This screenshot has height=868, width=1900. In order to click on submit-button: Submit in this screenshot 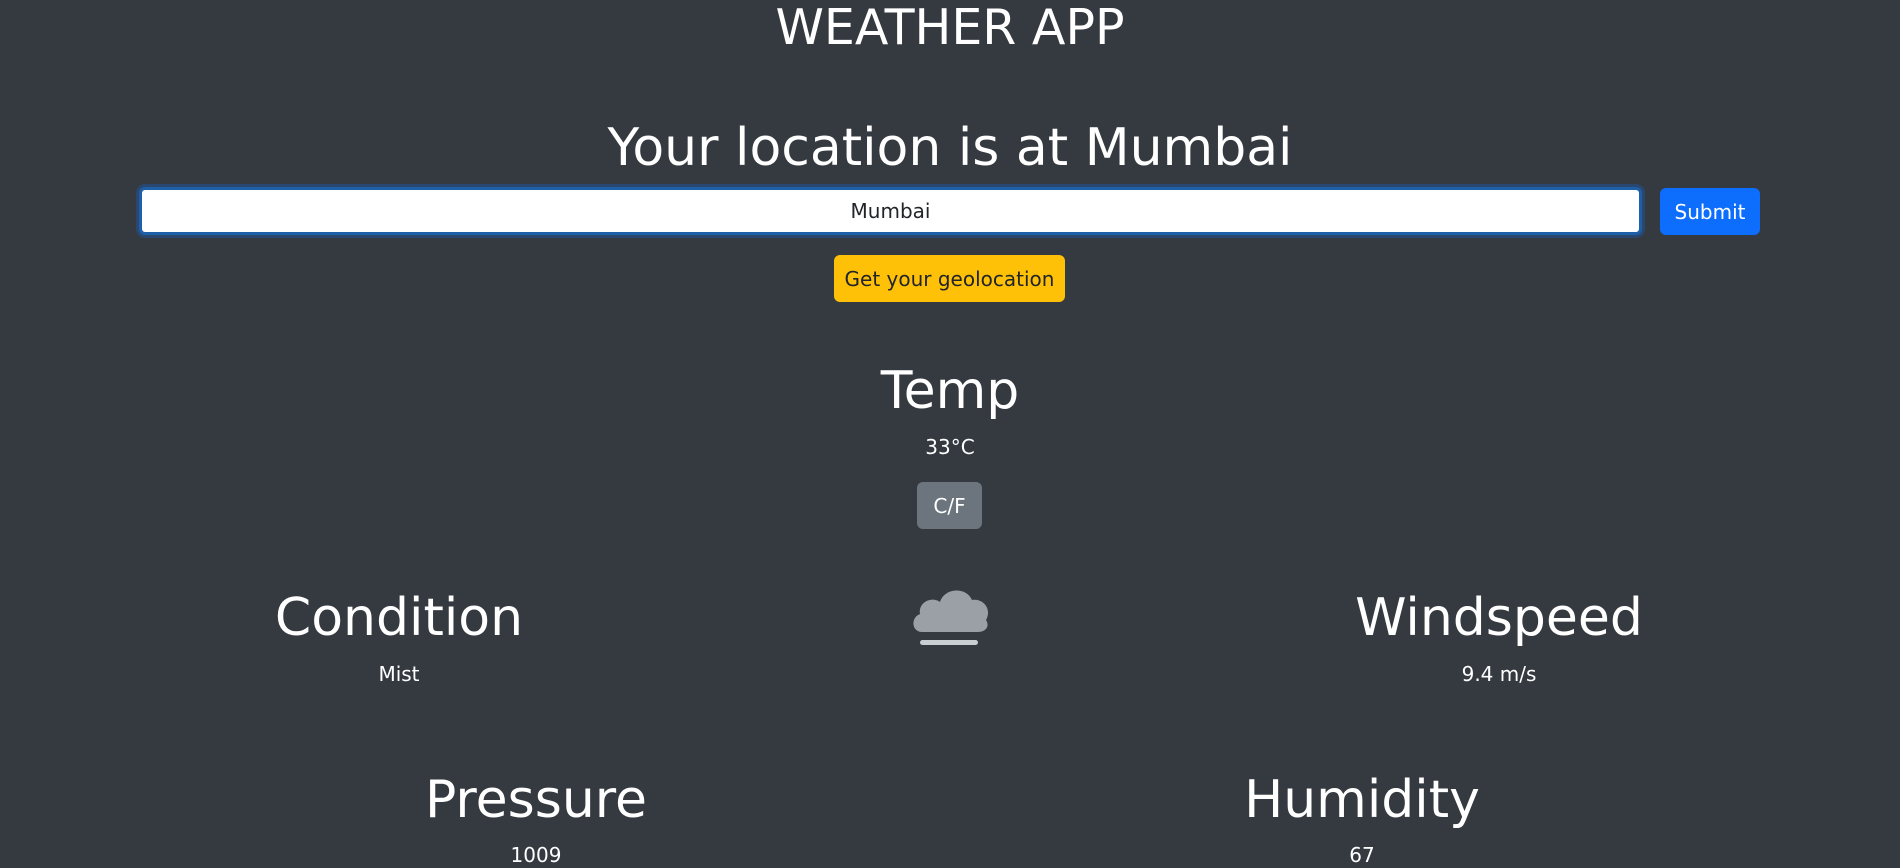, I will do `click(1710, 211)`.